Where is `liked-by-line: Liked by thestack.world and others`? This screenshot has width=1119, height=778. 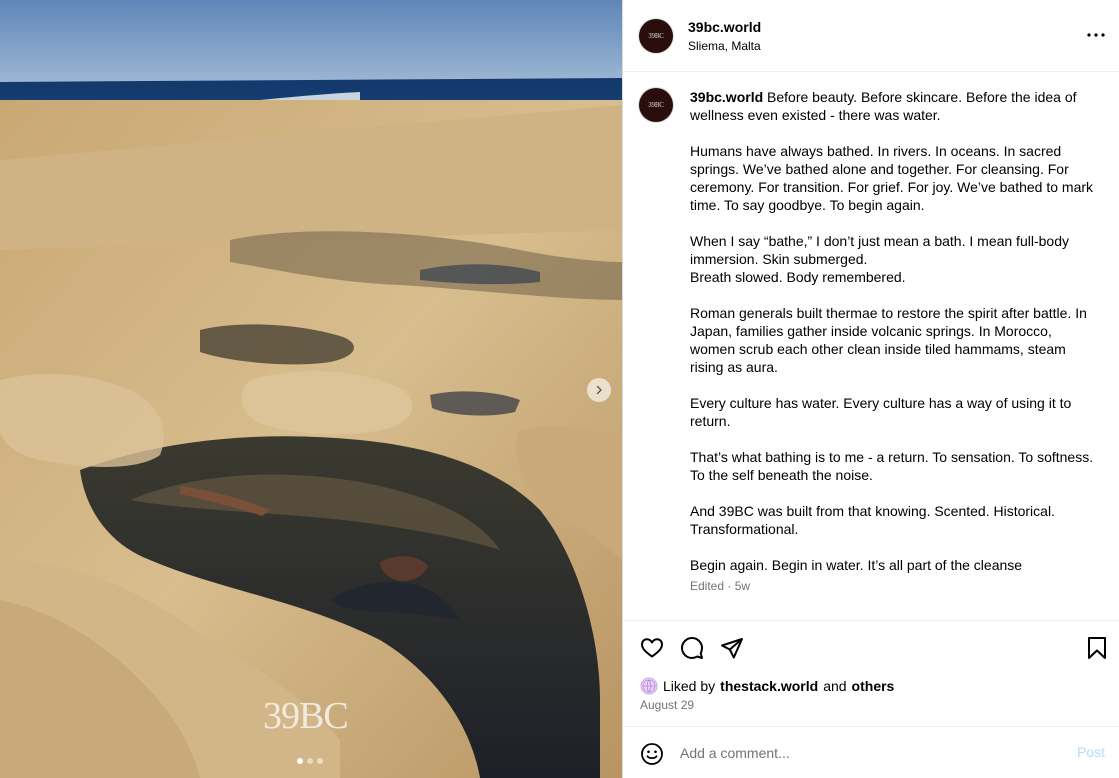
liked-by-line: Liked by thestack.world and others is located at coordinates (767, 686).